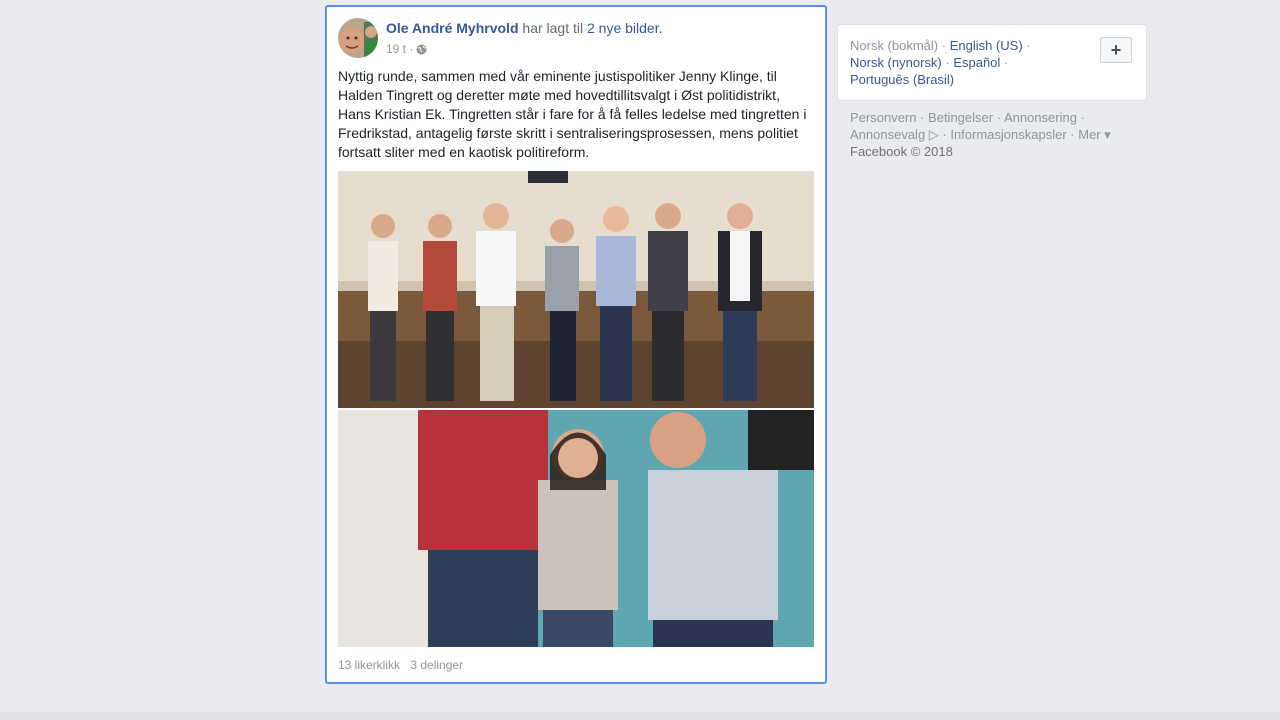 This screenshot has width=1280, height=720. Describe the element at coordinates (887, 134) in the screenshot. I see `footer-link-annonsevalg: Annonsevalg` at that location.